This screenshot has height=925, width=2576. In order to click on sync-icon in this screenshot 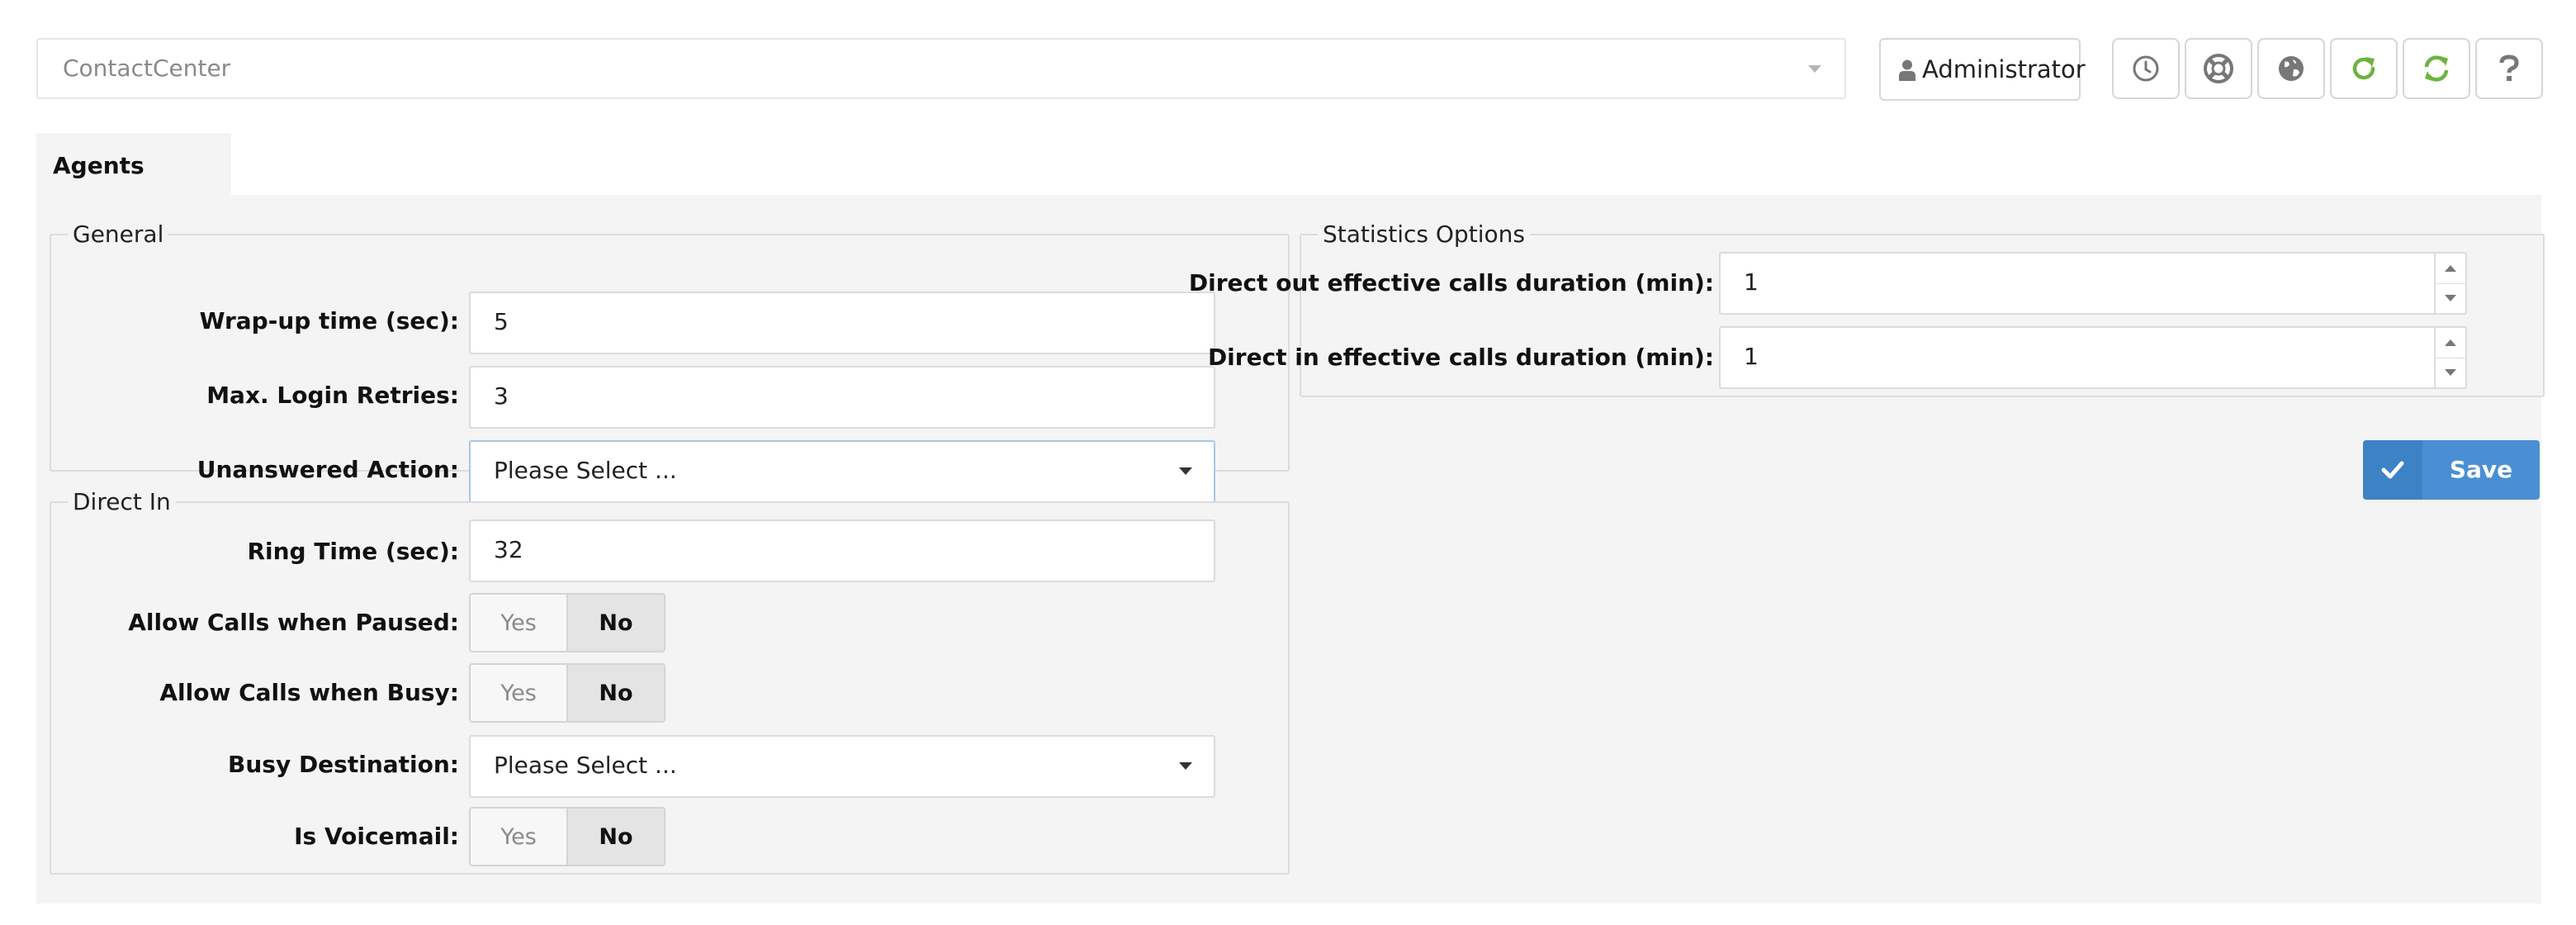, I will do `click(2436, 68)`.